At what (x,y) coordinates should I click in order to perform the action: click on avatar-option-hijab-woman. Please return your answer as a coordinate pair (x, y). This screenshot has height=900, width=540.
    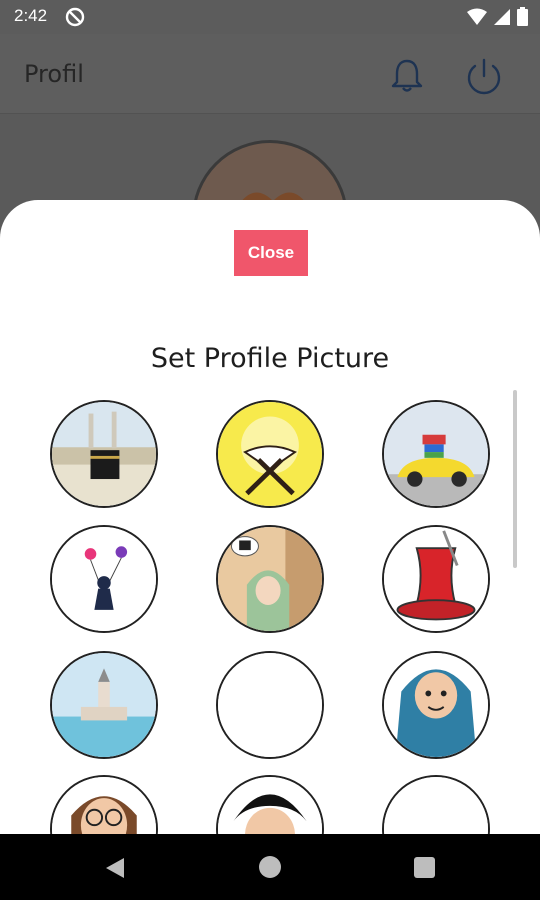
    Looking at the image, I should click on (436, 705).